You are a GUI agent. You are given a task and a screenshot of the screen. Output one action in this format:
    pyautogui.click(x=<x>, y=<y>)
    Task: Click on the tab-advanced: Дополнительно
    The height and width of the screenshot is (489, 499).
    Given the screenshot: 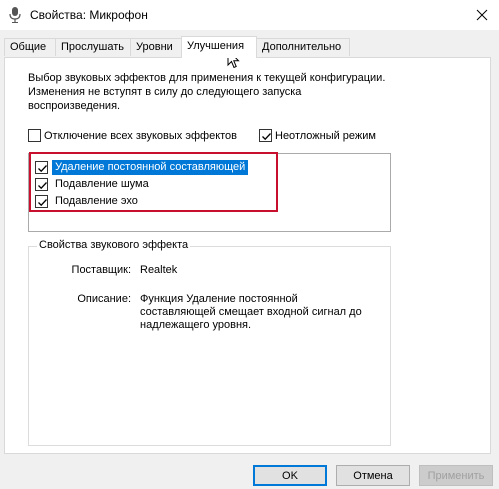 What is the action you would take?
    pyautogui.click(x=303, y=47)
    